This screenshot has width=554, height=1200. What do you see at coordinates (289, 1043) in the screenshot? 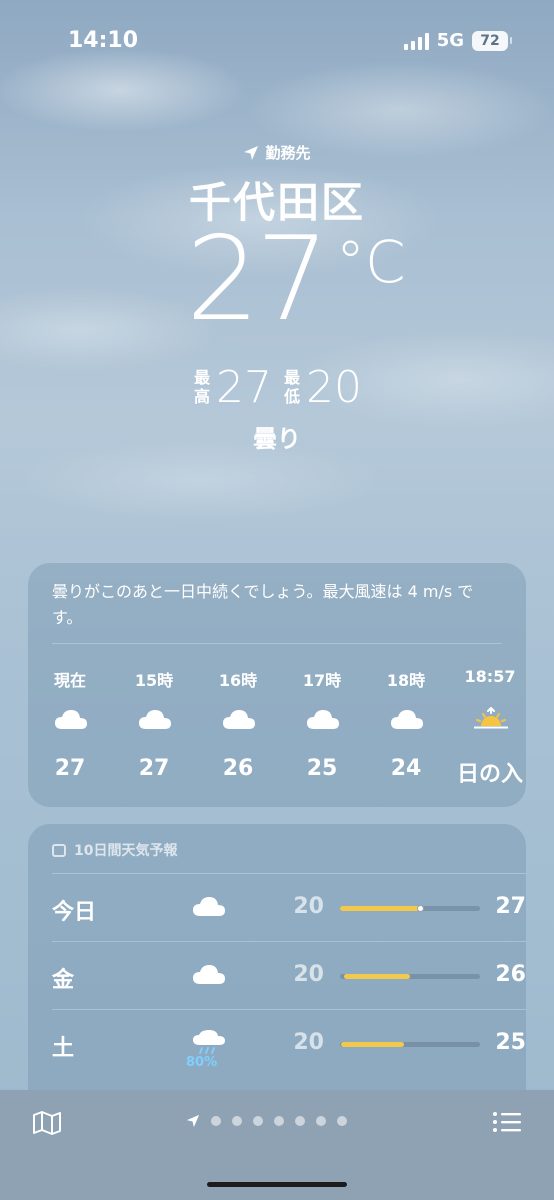
I see `day-row: 土 80% 20 25` at bounding box center [289, 1043].